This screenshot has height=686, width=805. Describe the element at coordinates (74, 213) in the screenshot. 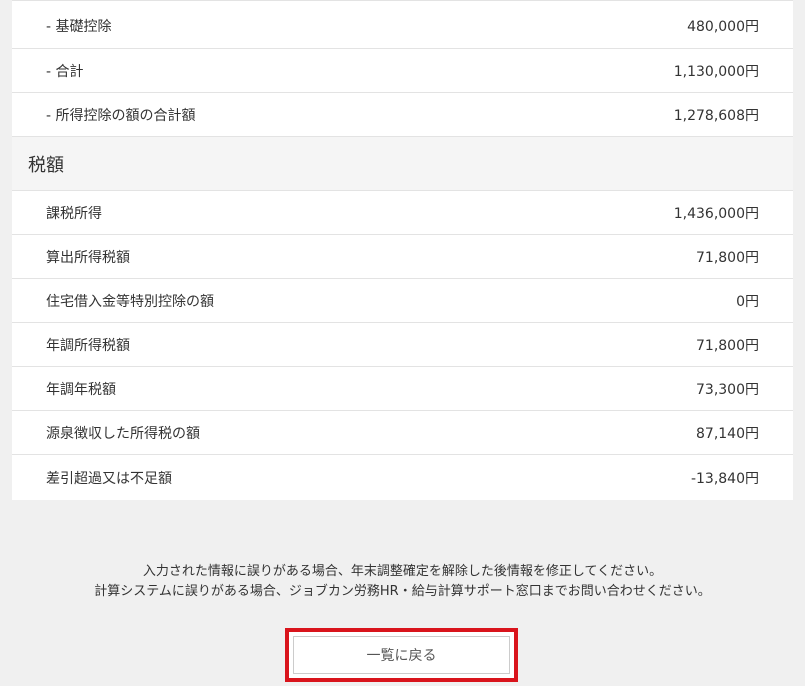

I see `row-label: 課税所得` at that location.